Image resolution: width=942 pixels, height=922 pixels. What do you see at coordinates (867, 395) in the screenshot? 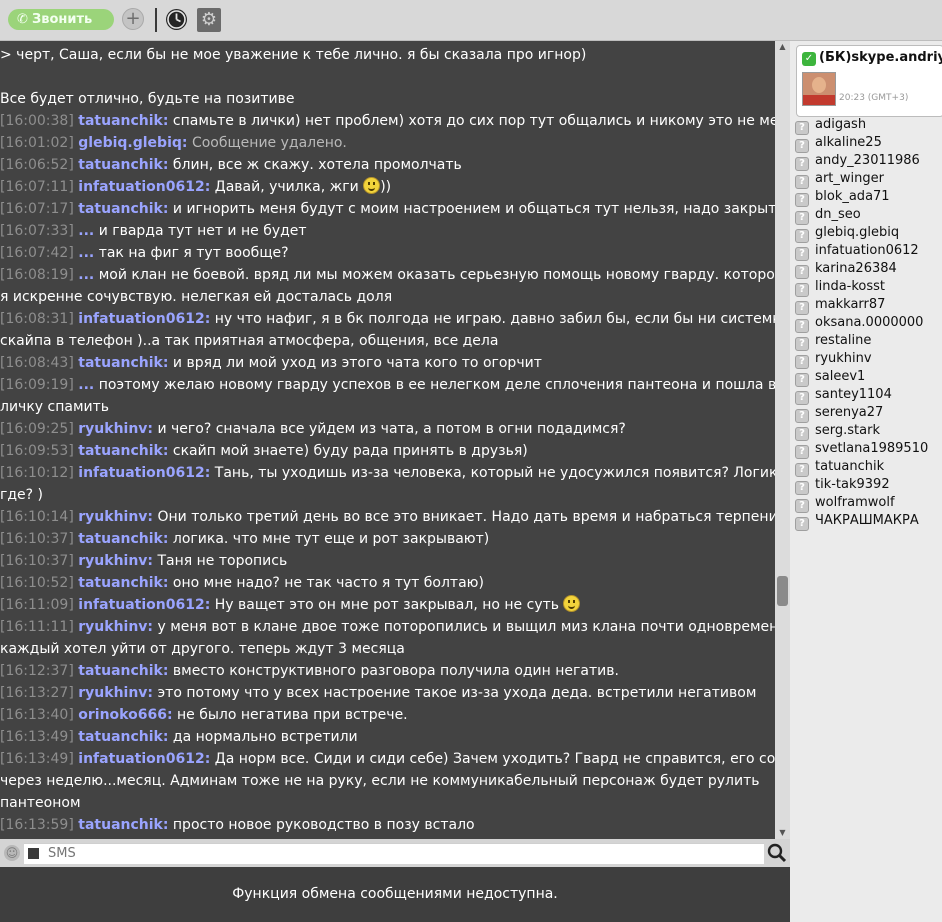
I see `contact-item: ? santey1104` at bounding box center [867, 395].